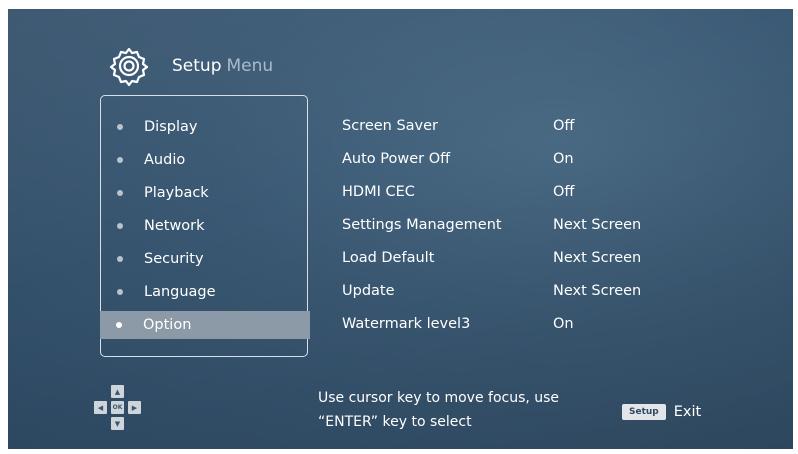 The height and width of the screenshot is (454, 798). Describe the element at coordinates (167, 325) in the screenshot. I see `sidebar-item-label: Option` at that location.